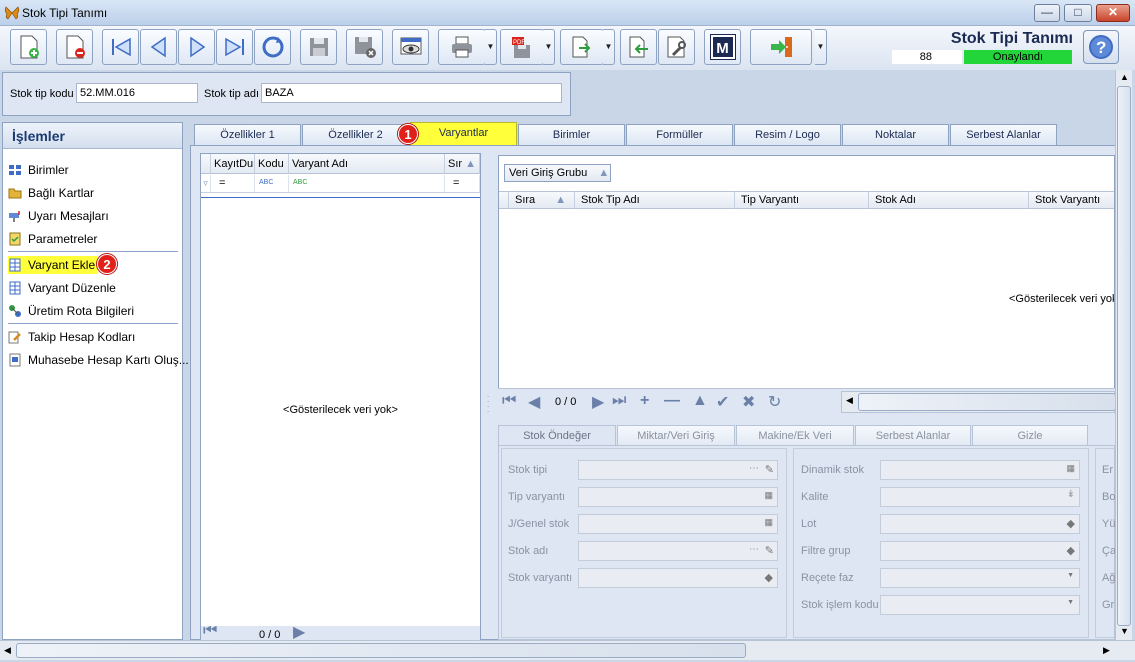  I want to click on column-header: KayıtDu, so click(233, 164).